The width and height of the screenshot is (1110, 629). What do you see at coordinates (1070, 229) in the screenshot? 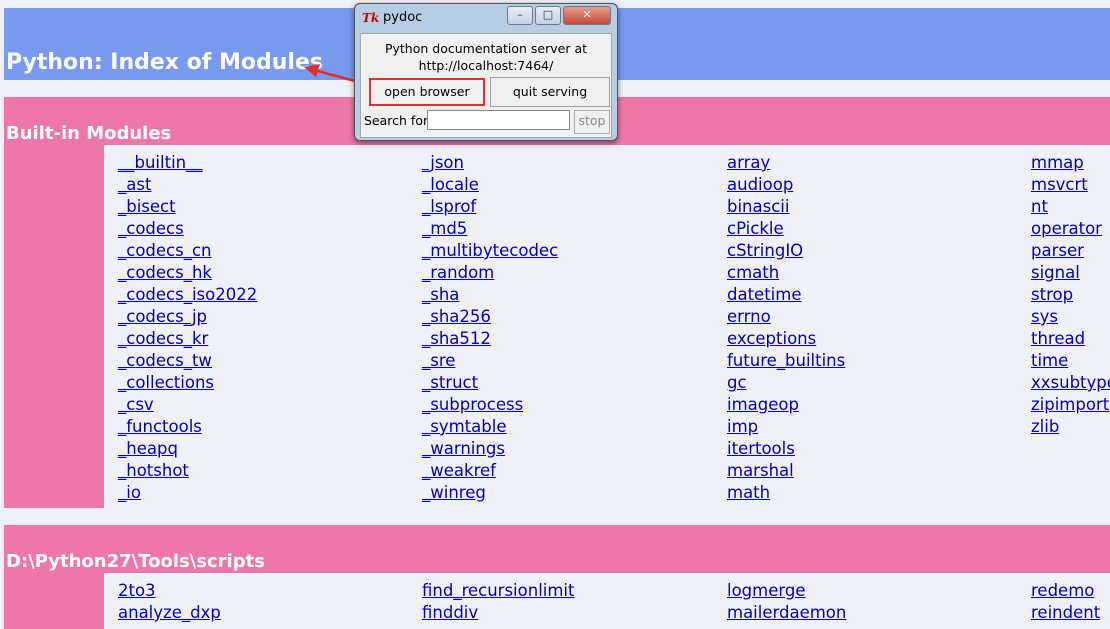
I see `module-link: operator` at bounding box center [1070, 229].